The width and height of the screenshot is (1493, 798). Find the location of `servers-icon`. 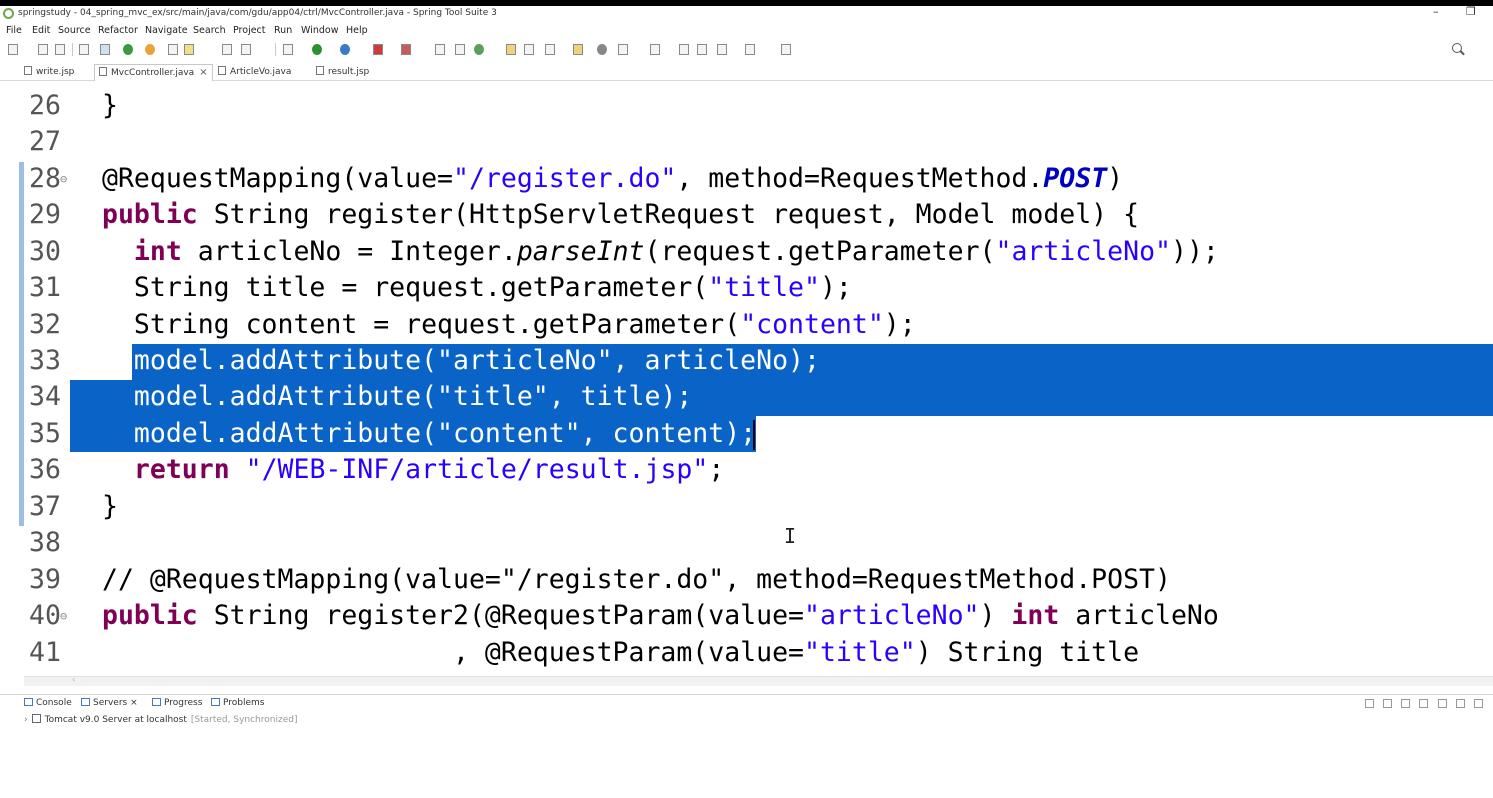

servers-icon is located at coordinates (85, 702).